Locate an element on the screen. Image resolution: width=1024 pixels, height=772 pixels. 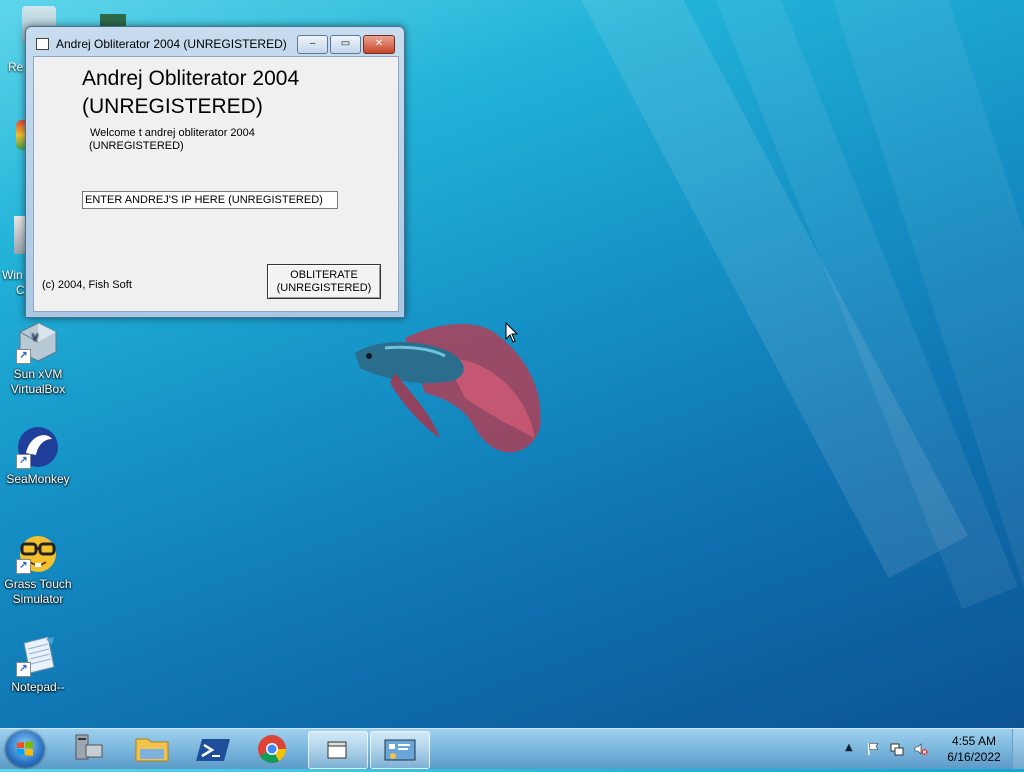
clock-date: 6/16/2022 is located at coordinates (974, 757).